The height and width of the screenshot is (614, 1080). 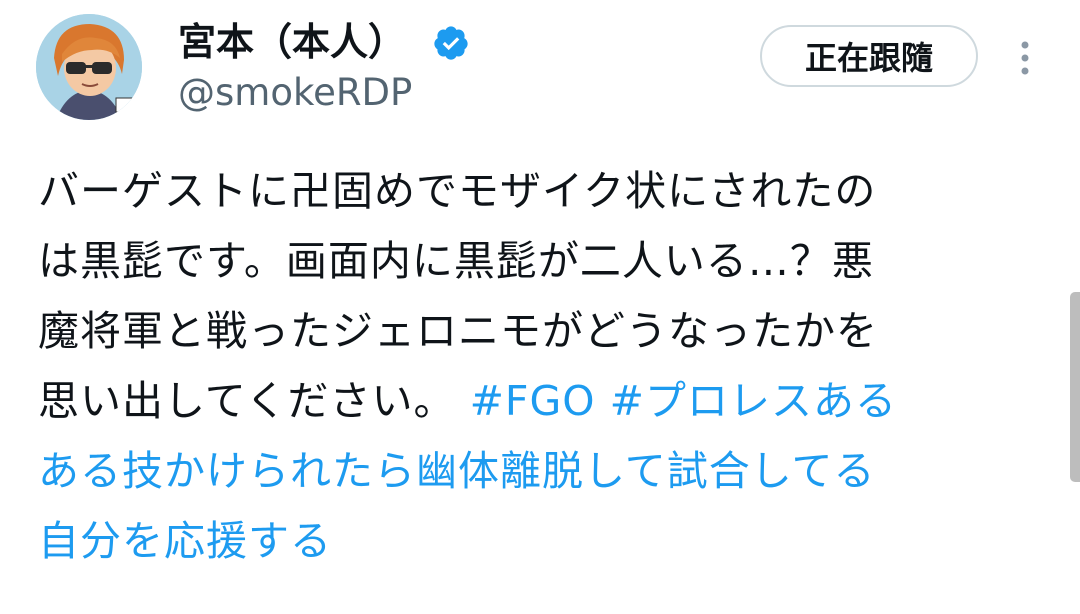 I want to click on tweet-line: 思い出してください。 #FGO #プロレスある, so click(x=543, y=401).